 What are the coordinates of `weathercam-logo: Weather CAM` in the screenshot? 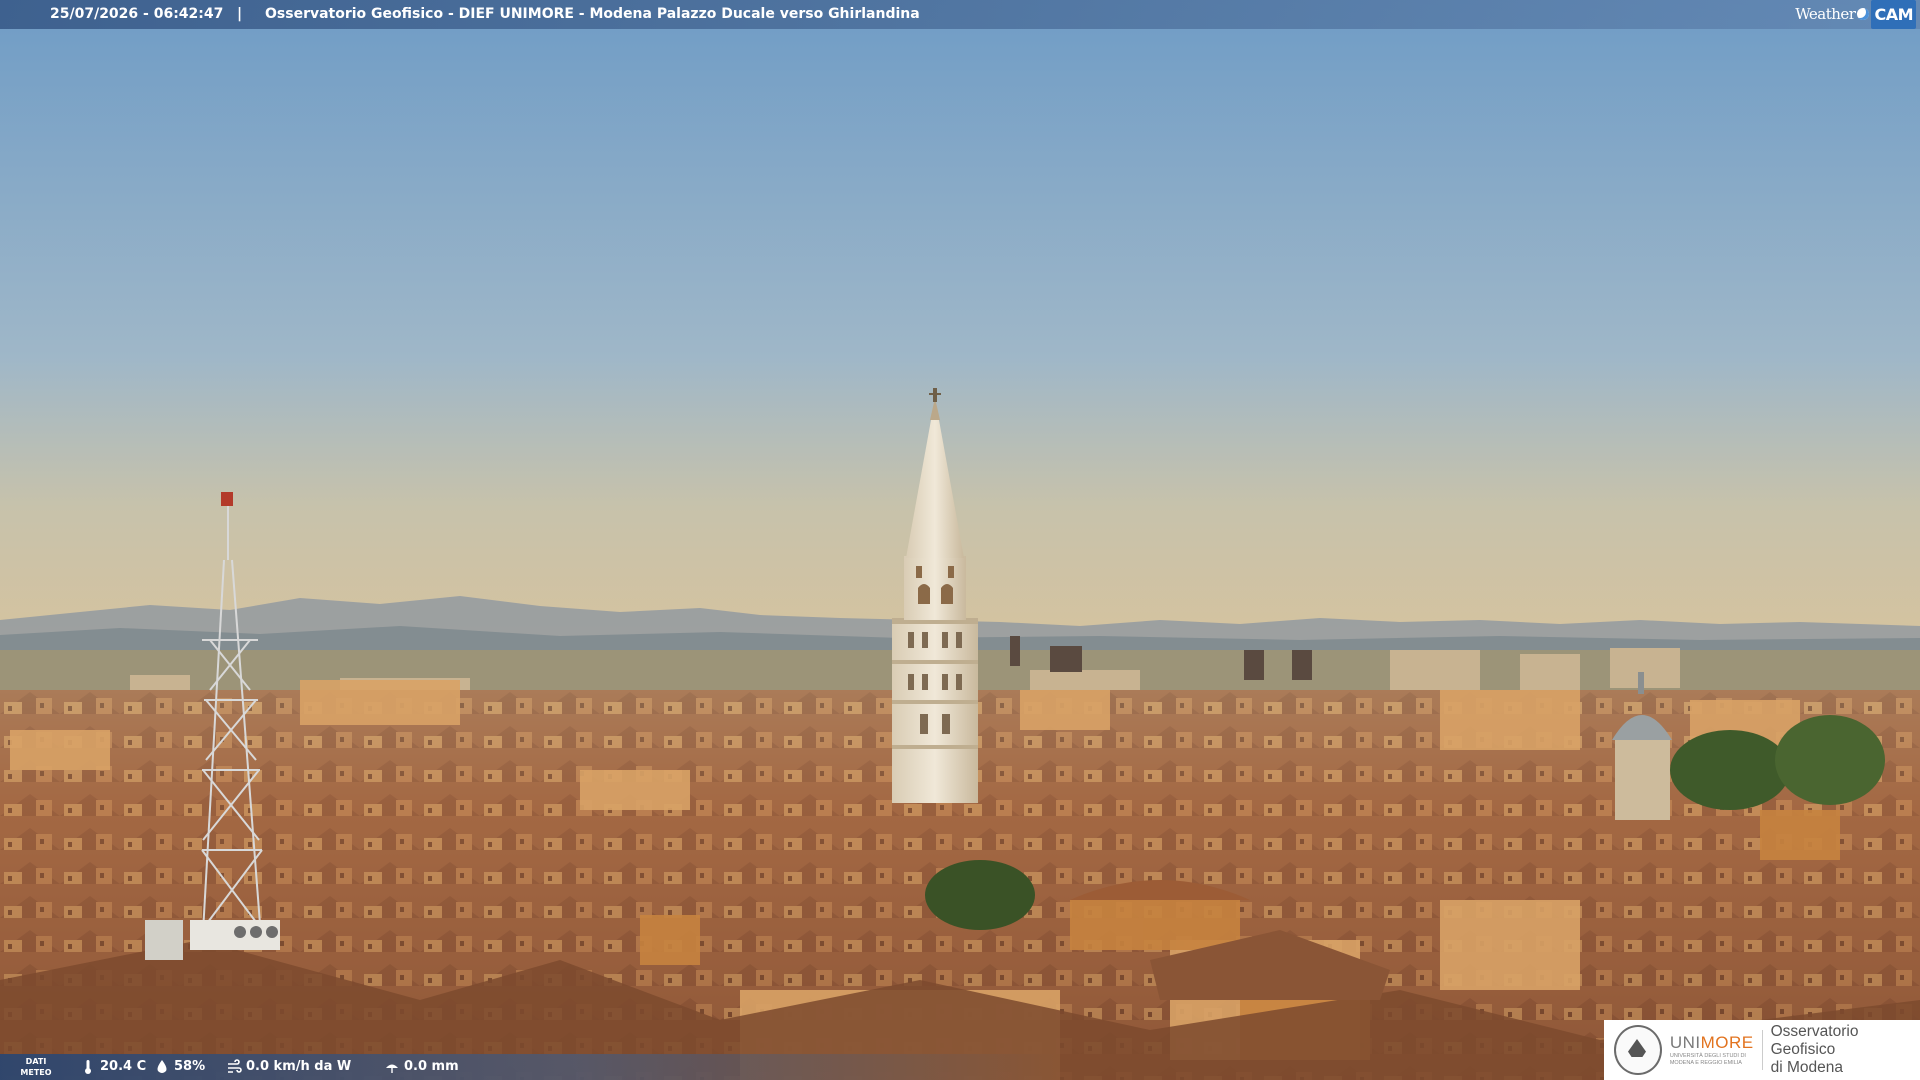 It's located at (1855, 14).